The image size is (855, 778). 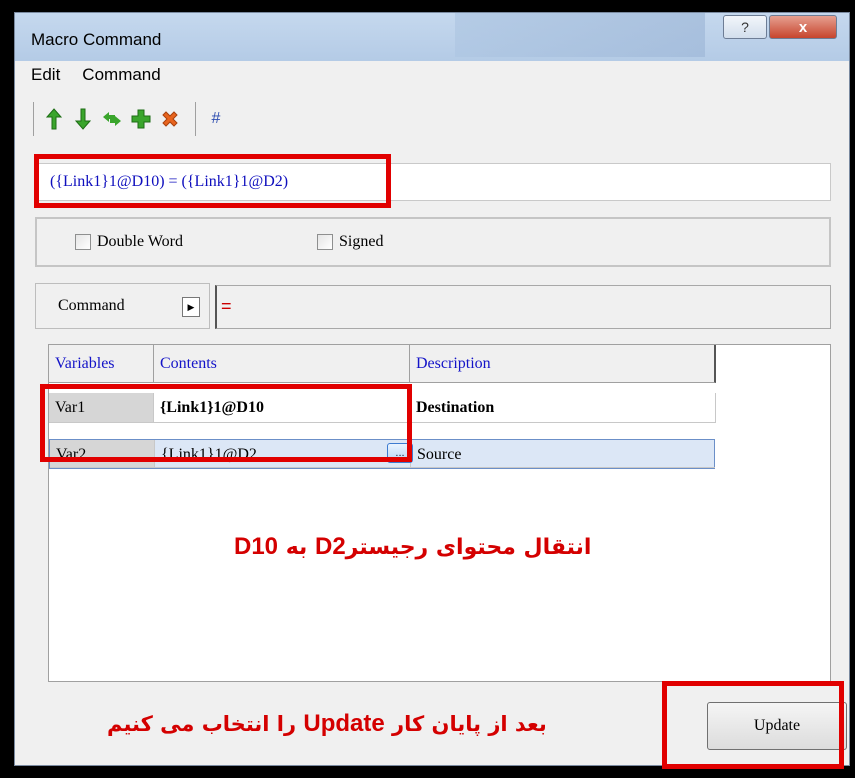 I want to click on close-button: x, so click(x=803, y=27).